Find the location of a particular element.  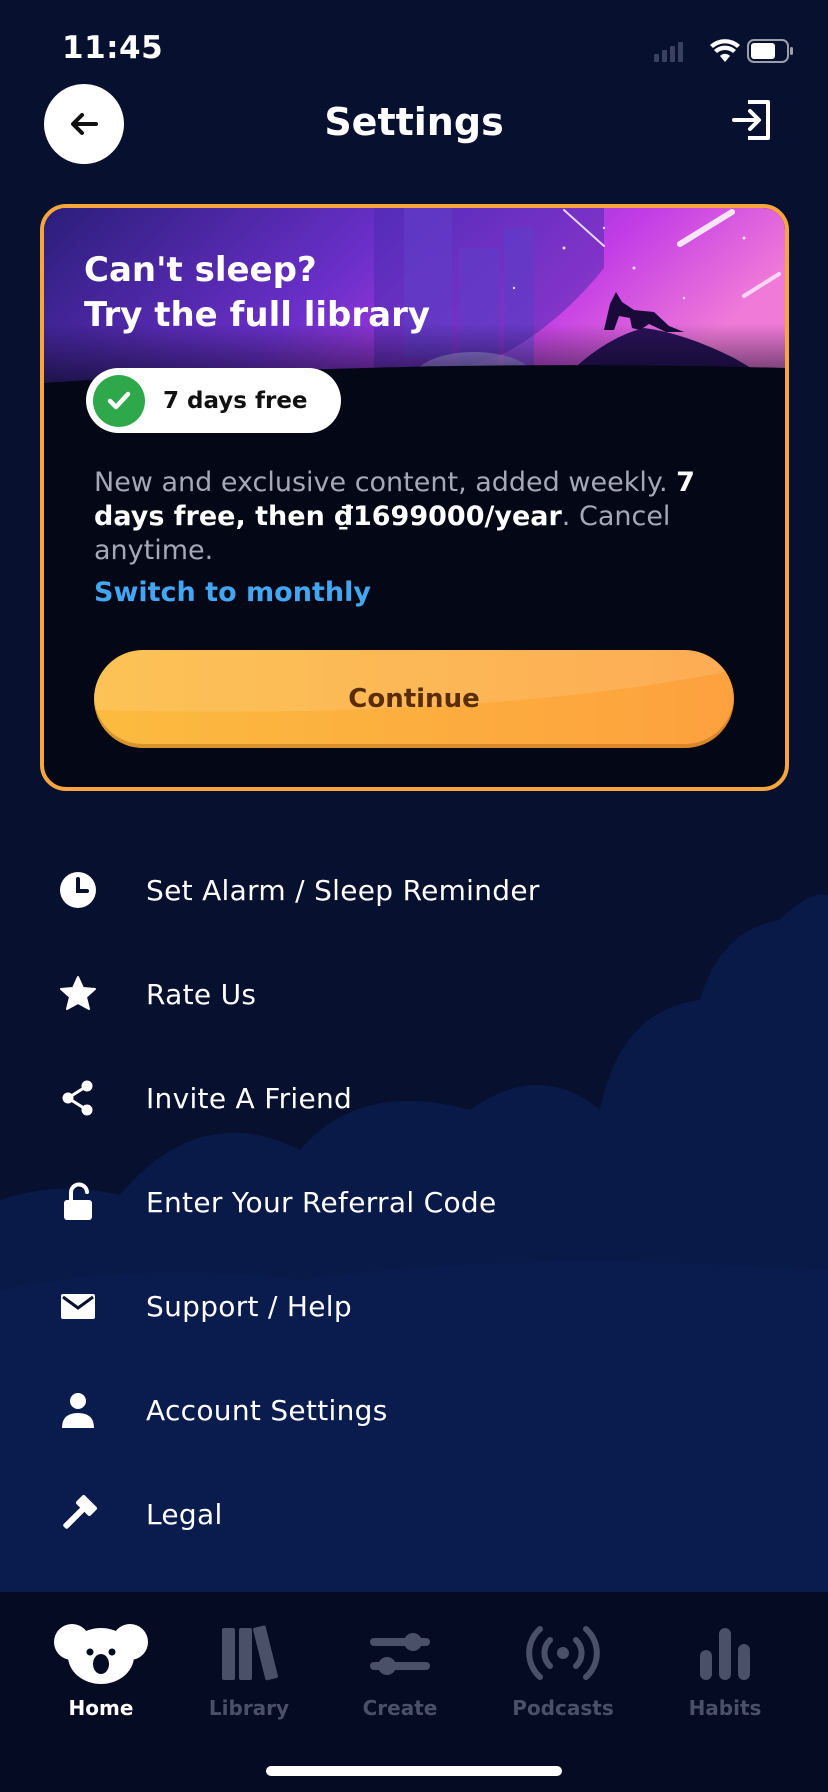

bar-chart-icon is located at coordinates (725, 1654).